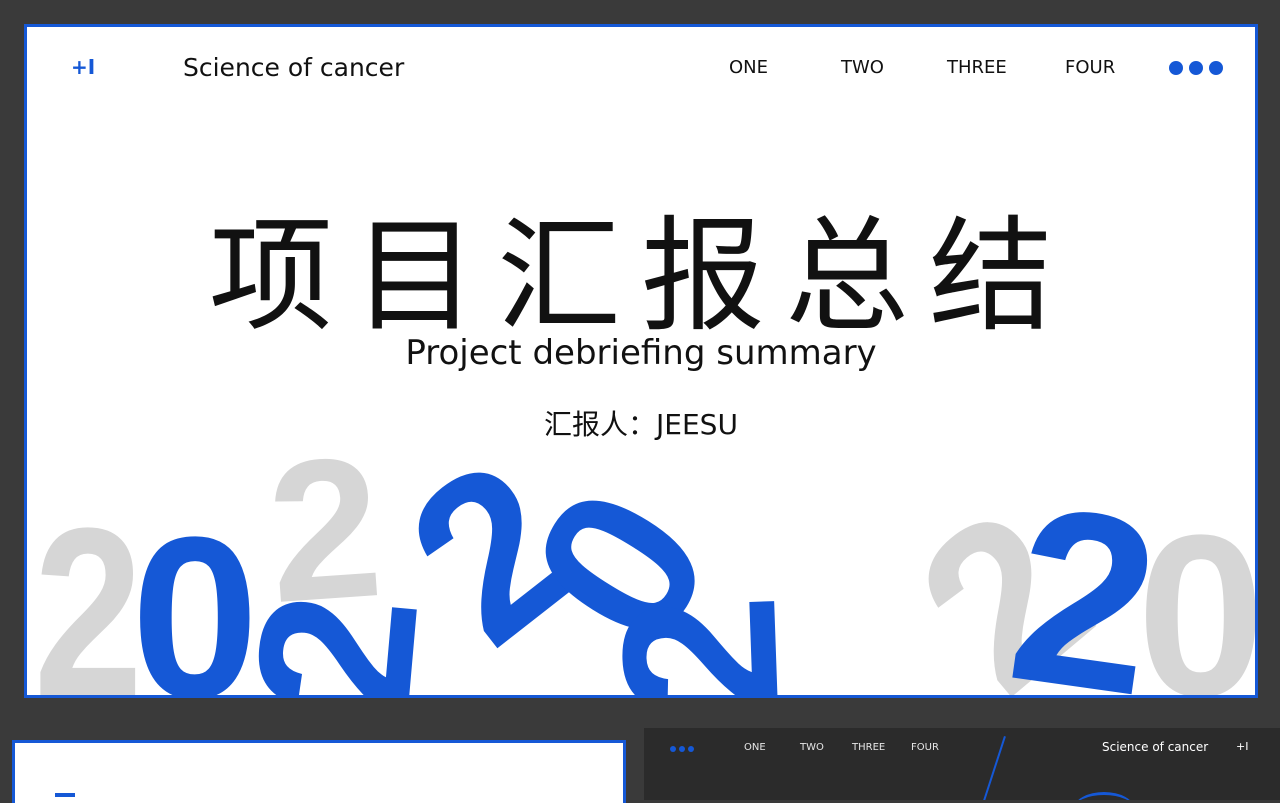 Image resolution: width=1280 pixels, height=803 pixels. What do you see at coordinates (1242, 746) in the screenshot?
I see `thumb-brand-mark: +I` at bounding box center [1242, 746].